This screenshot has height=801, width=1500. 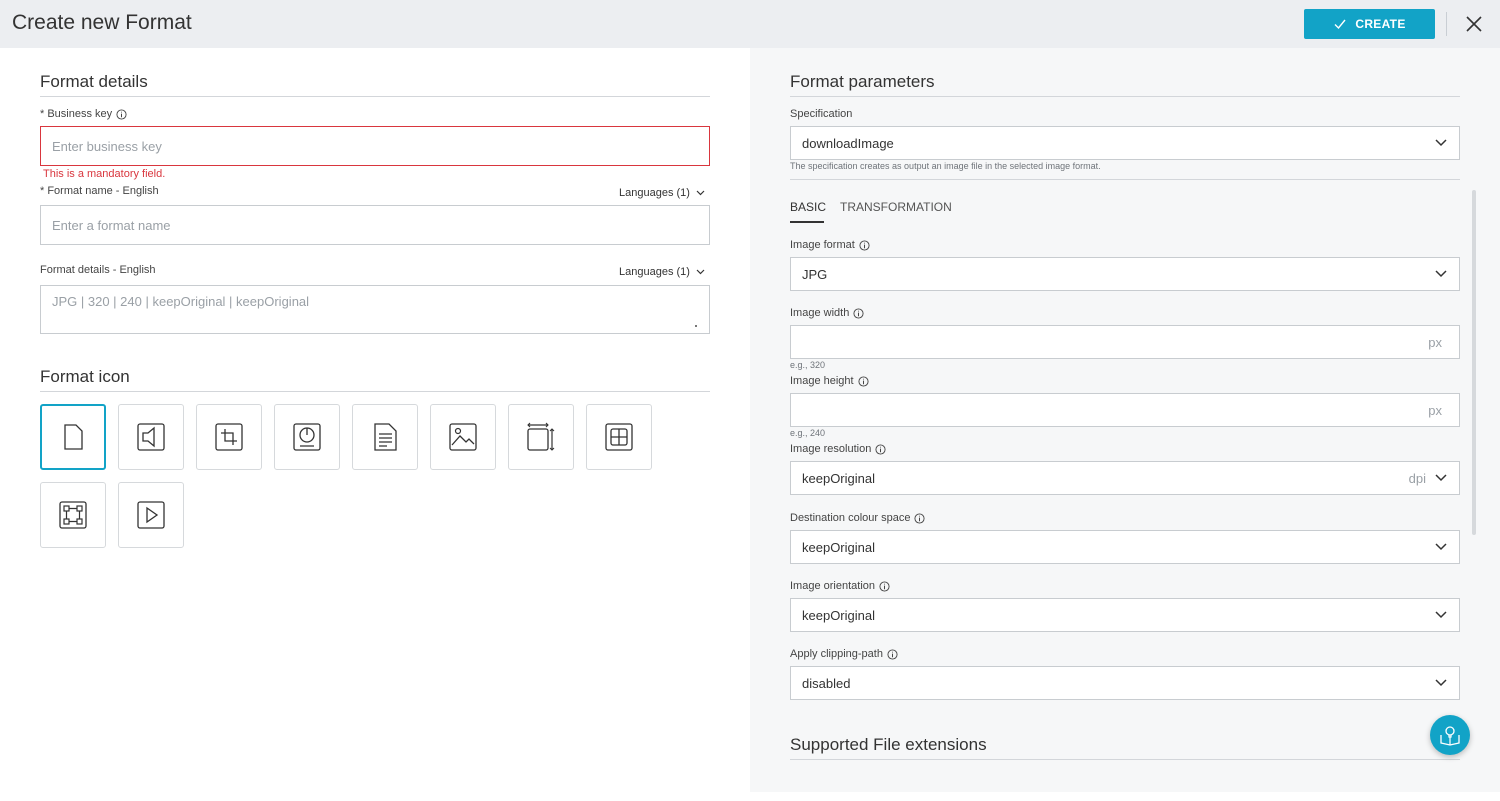 I want to click on image-height-input: px, so click(x=1125, y=410).